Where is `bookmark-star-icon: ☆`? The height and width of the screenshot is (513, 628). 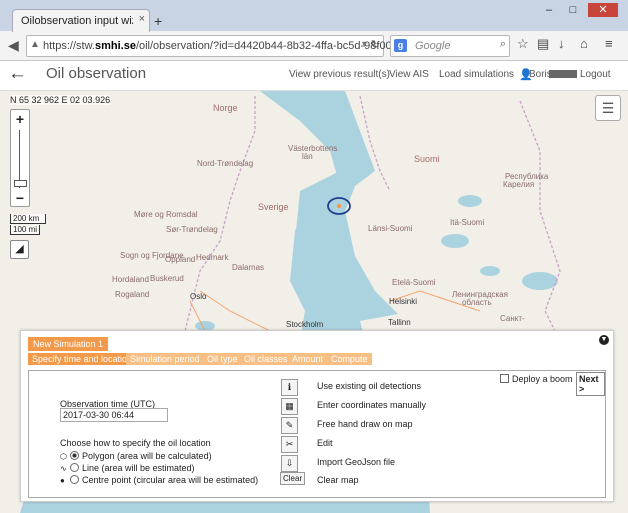 bookmark-star-icon: ☆ is located at coordinates (523, 44).